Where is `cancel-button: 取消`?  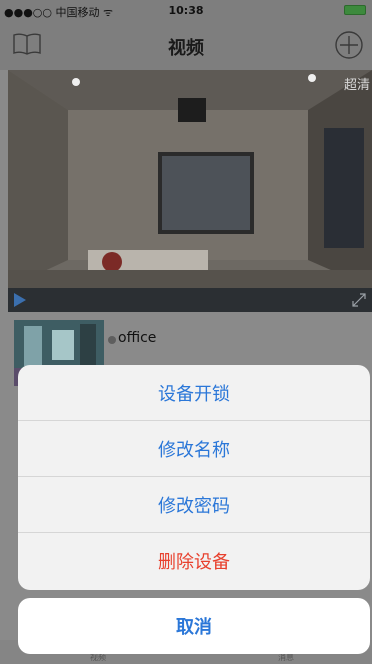 cancel-button: 取消 is located at coordinates (194, 626).